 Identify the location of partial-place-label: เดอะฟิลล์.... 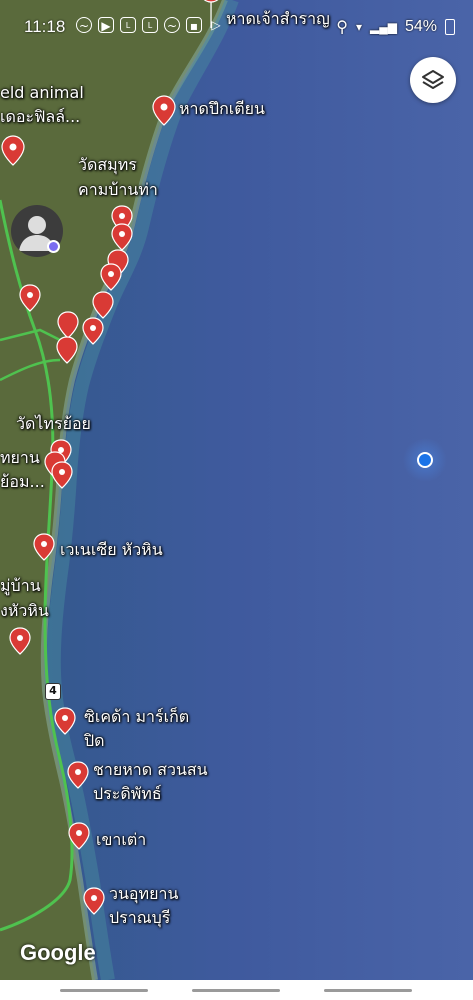
(40, 117).